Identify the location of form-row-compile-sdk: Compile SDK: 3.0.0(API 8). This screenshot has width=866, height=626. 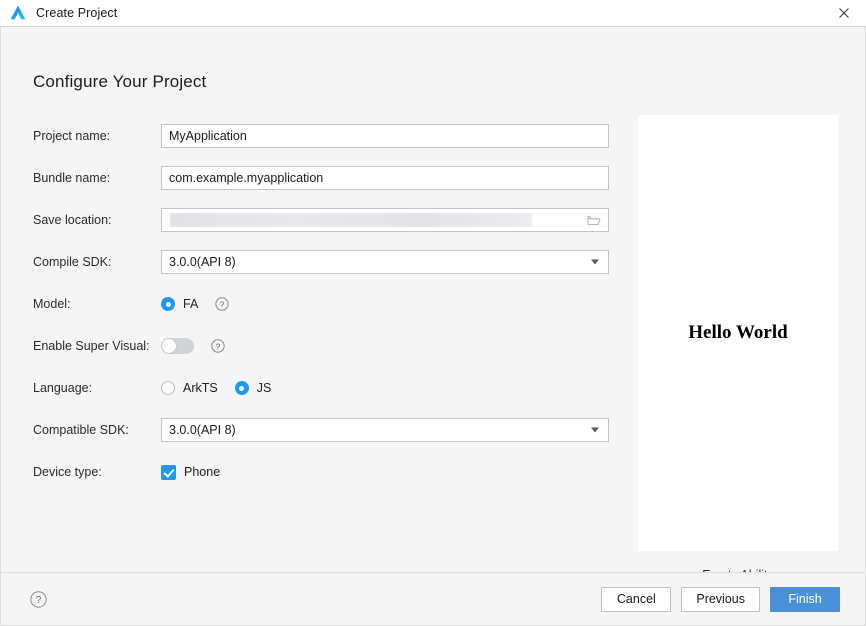
(322, 262).